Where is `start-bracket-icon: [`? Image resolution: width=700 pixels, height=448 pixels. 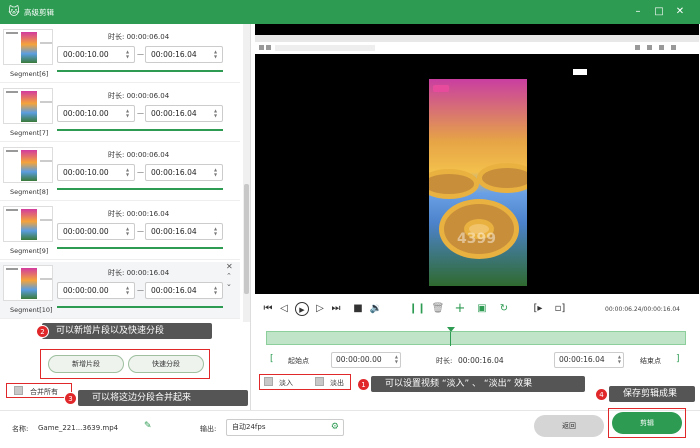 start-bracket-icon: [ is located at coordinates (272, 359).